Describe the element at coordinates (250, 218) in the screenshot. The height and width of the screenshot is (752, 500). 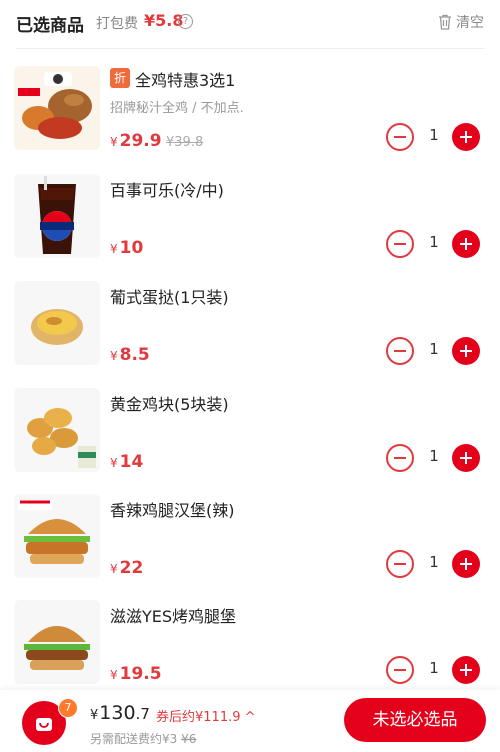
I see `cart-item: 百事可乐(冷/中) ¥10 1` at that location.